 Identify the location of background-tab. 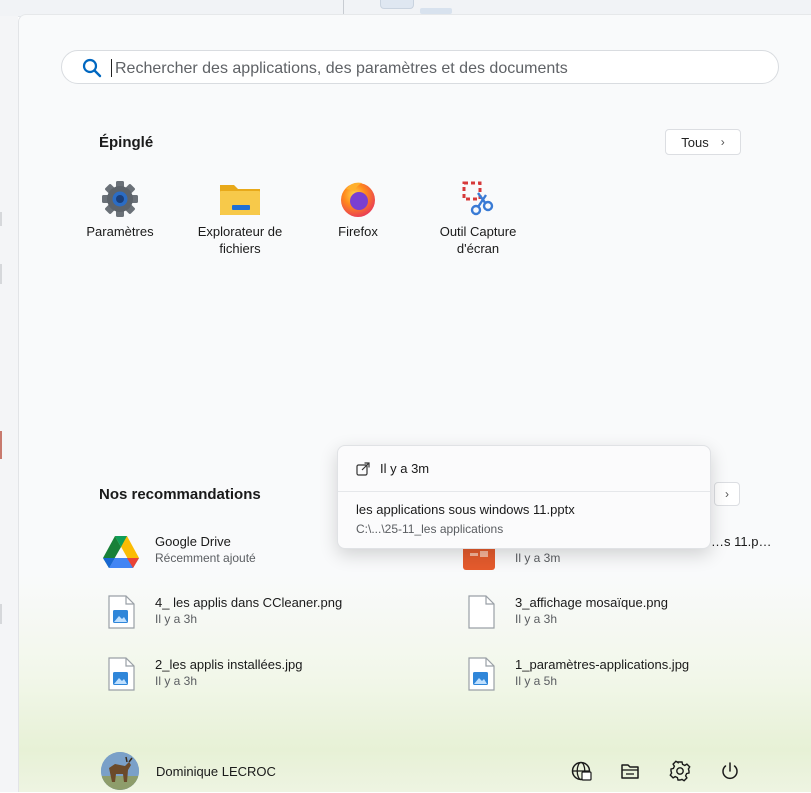
(397, 4).